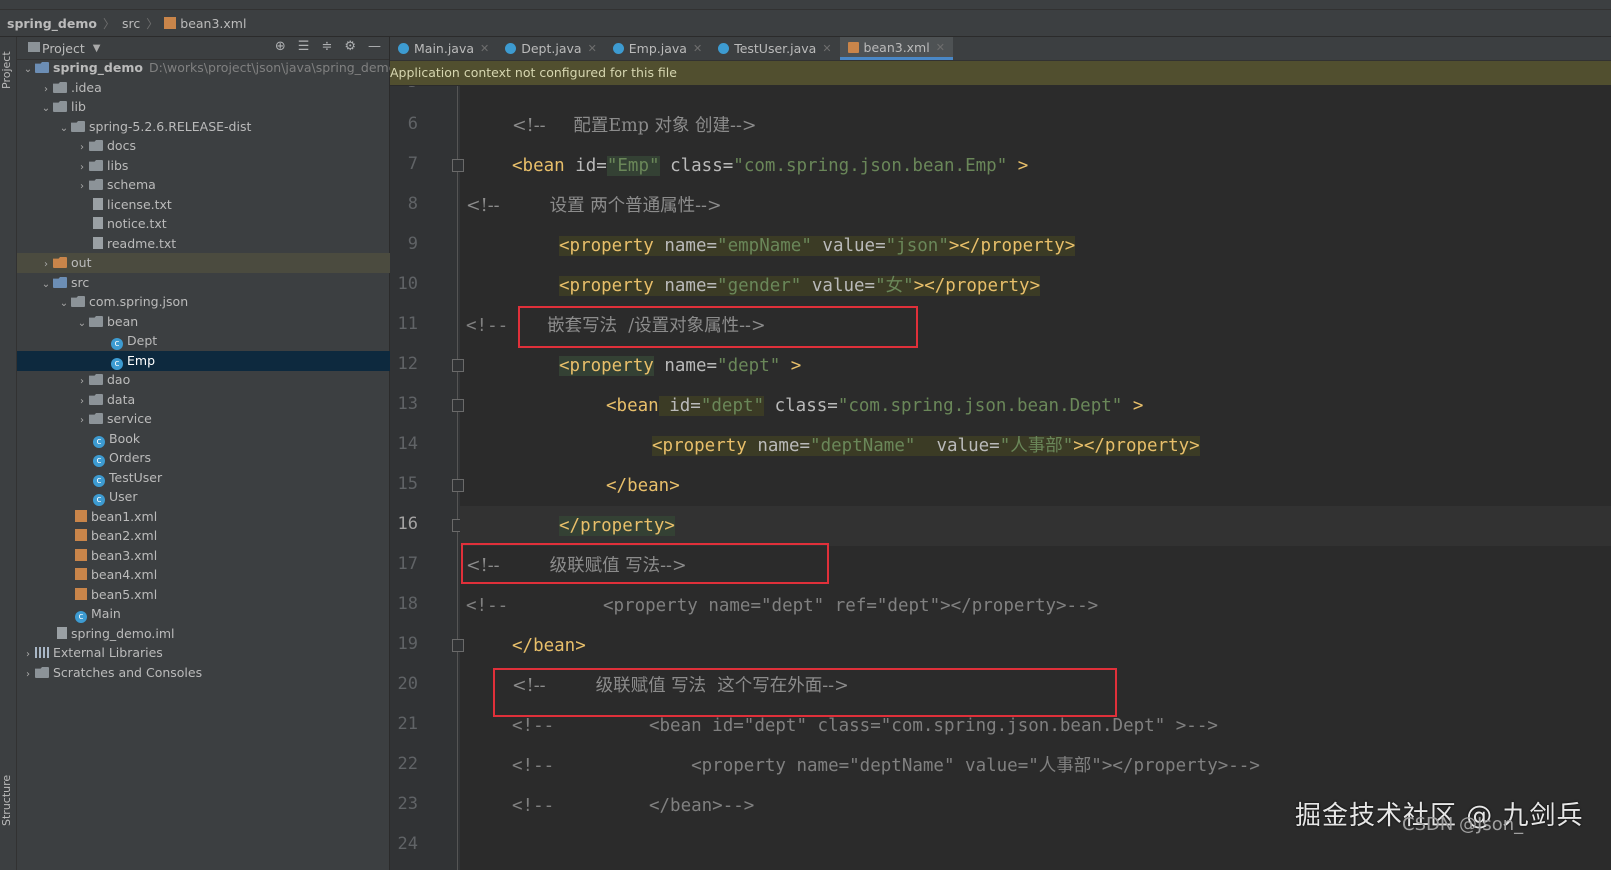 The image size is (1611, 870). I want to click on expand-all-icon: ☰, so click(304, 46).